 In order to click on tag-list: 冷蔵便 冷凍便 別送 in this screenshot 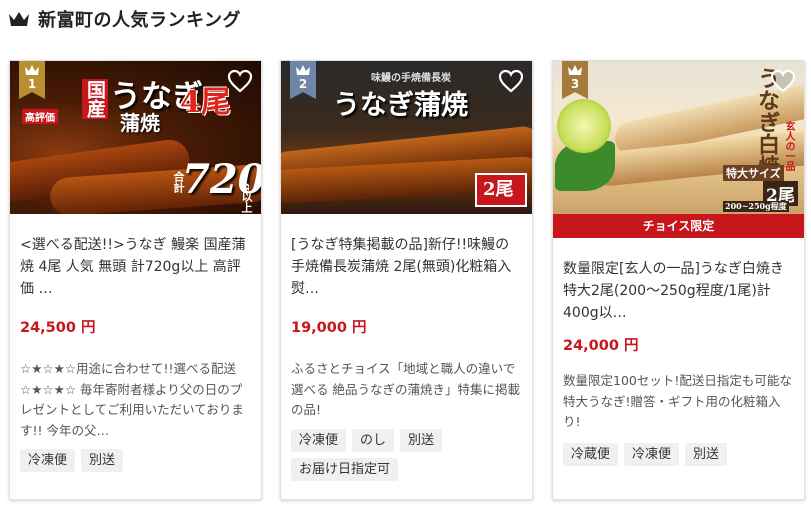, I will do `click(678, 454)`.